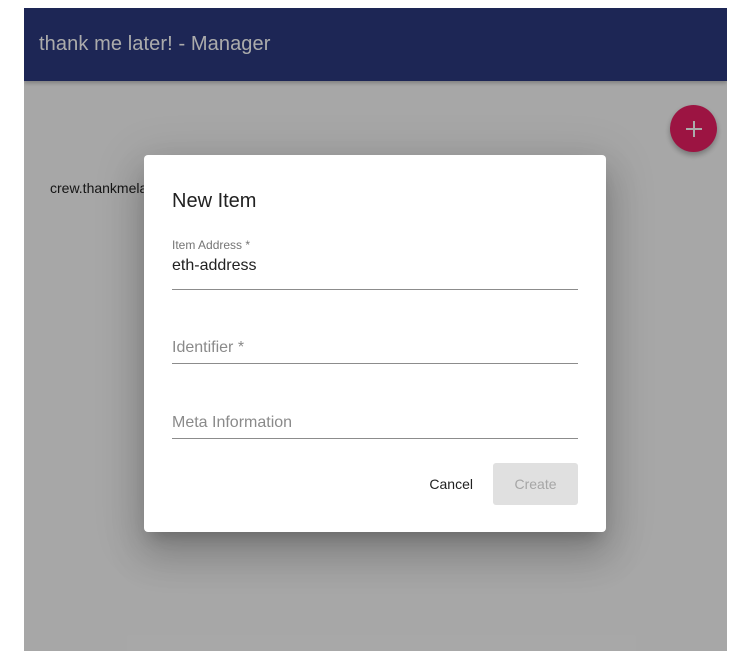  Describe the element at coordinates (214, 201) in the screenshot. I see `dialog-title: New Item` at that location.